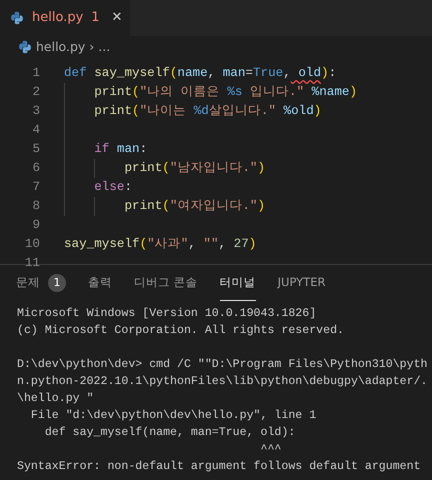 This screenshot has height=480, width=432. I want to click on code-line: print("나의 이름은 %s 입니다." %name), so click(225, 92).